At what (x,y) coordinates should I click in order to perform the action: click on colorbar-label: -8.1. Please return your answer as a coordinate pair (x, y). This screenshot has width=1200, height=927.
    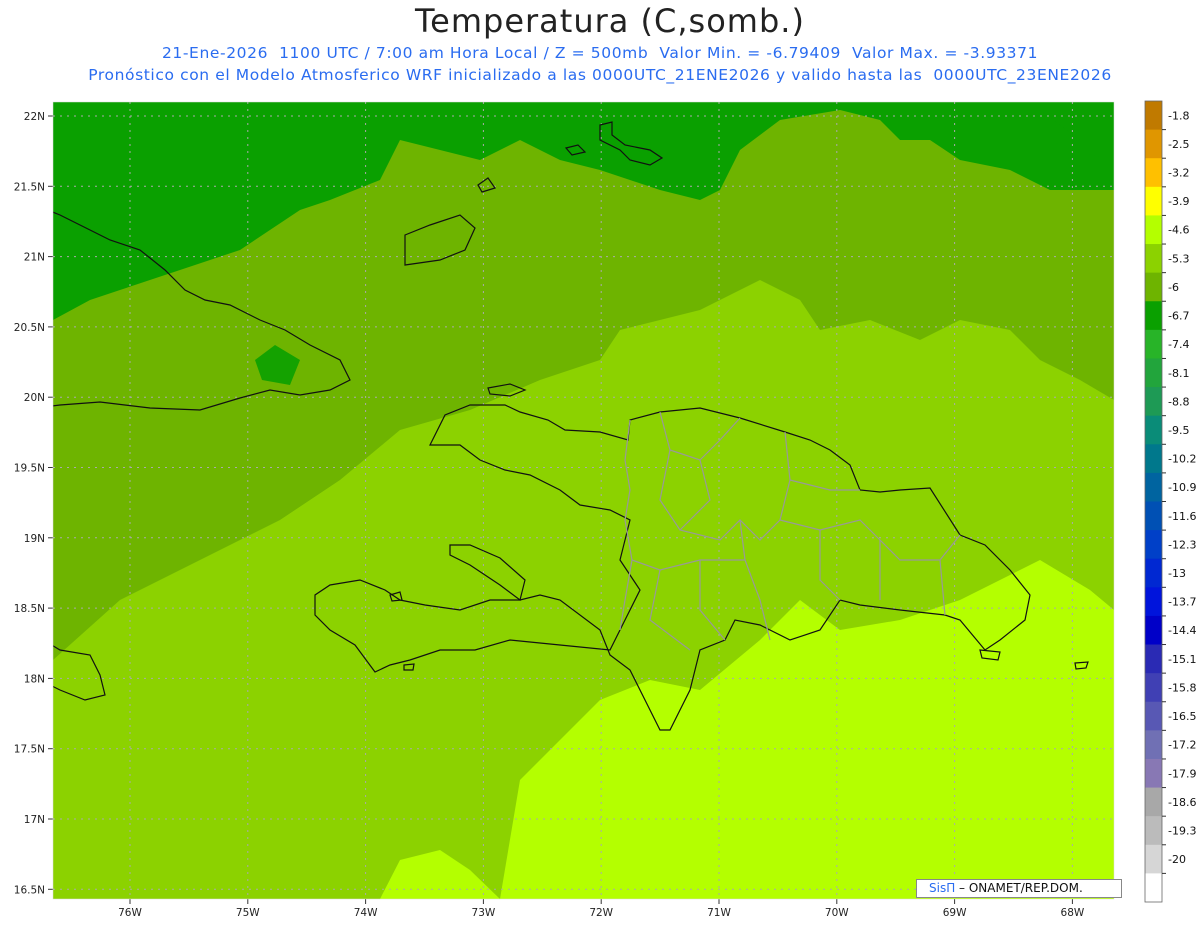
    Looking at the image, I should click on (1178, 373).